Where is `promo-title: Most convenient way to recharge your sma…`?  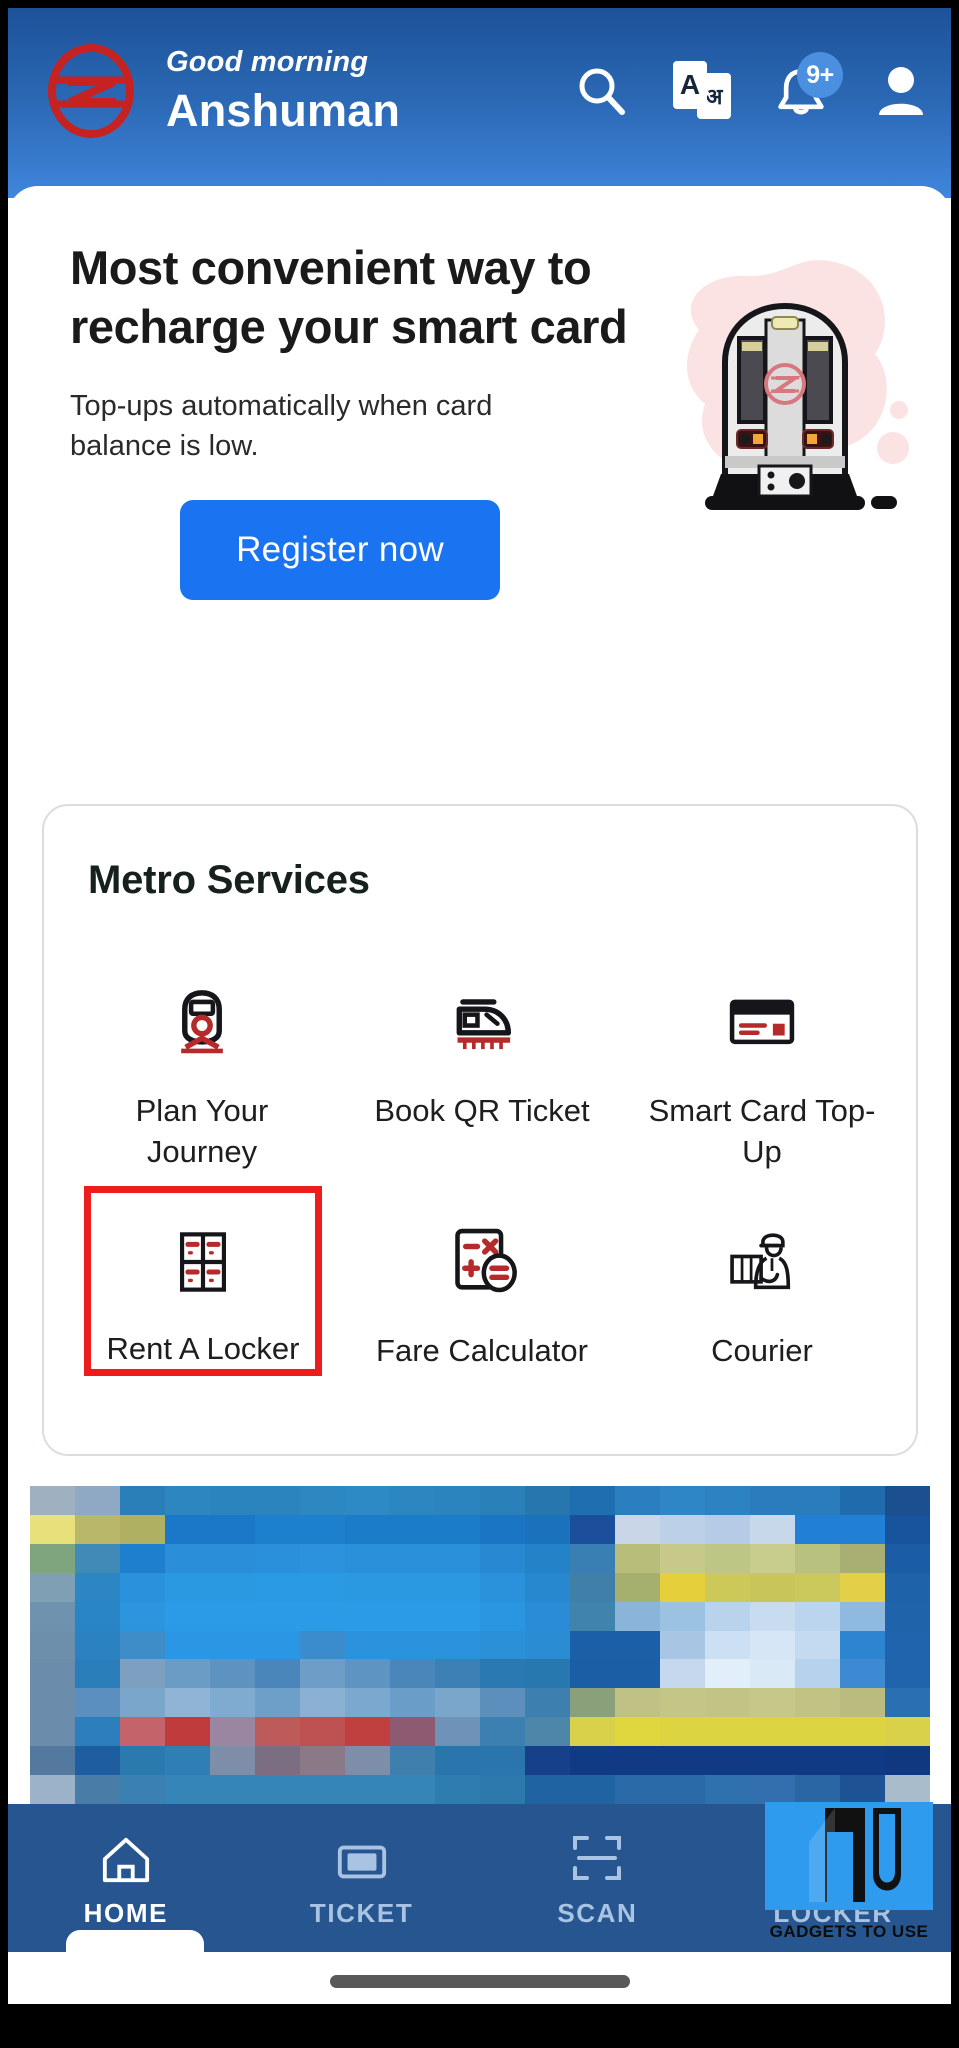 promo-title: Most convenient way to recharge your sma… is located at coordinates (349, 297).